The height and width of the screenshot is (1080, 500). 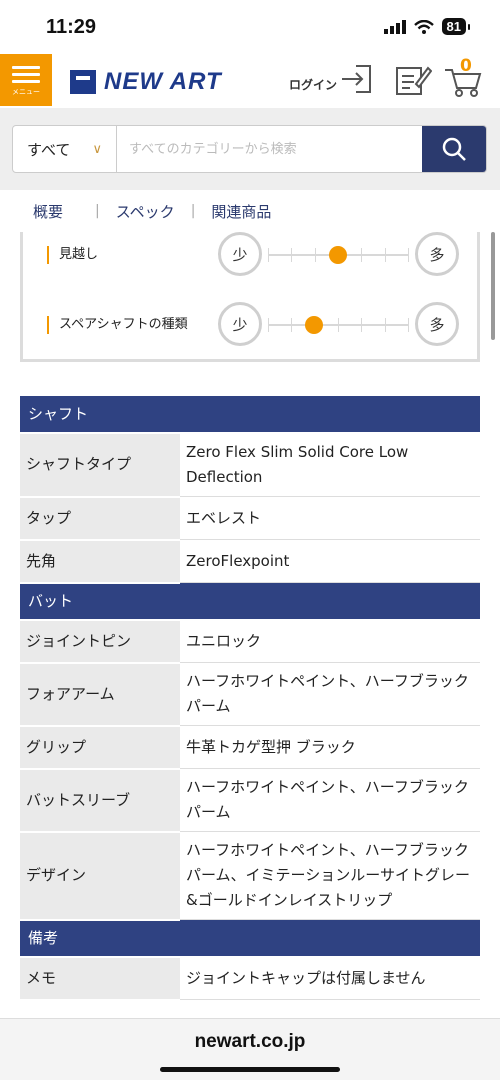 I want to click on login-icon, so click(x=357, y=79).